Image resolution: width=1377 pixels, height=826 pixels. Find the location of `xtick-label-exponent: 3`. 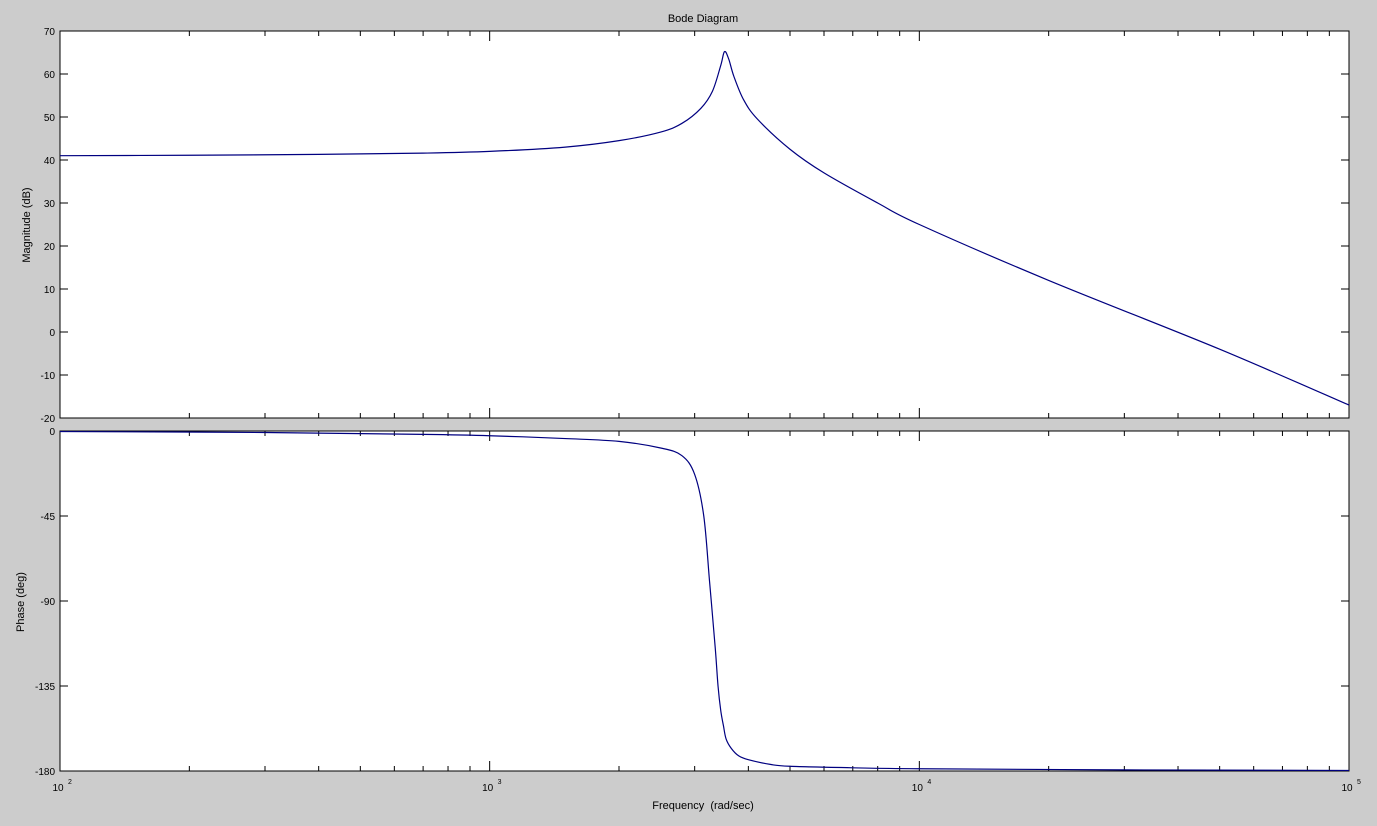

xtick-label-exponent: 3 is located at coordinates (500, 782).